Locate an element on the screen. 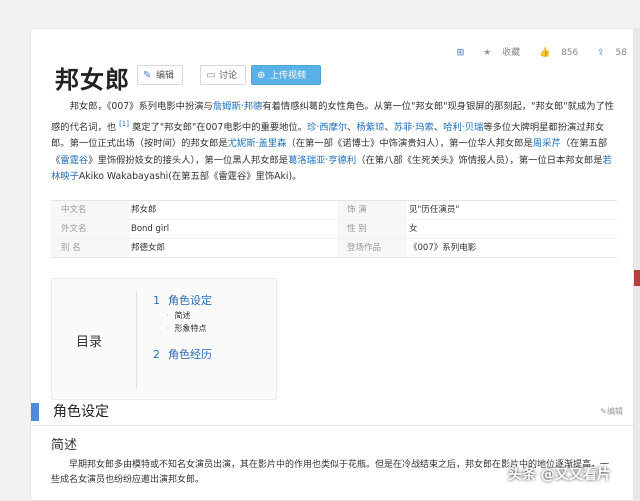 The width and height of the screenshot is (640, 501). link-eunice-gayson: 尤妮斯·盖里森 is located at coordinates (257, 143).